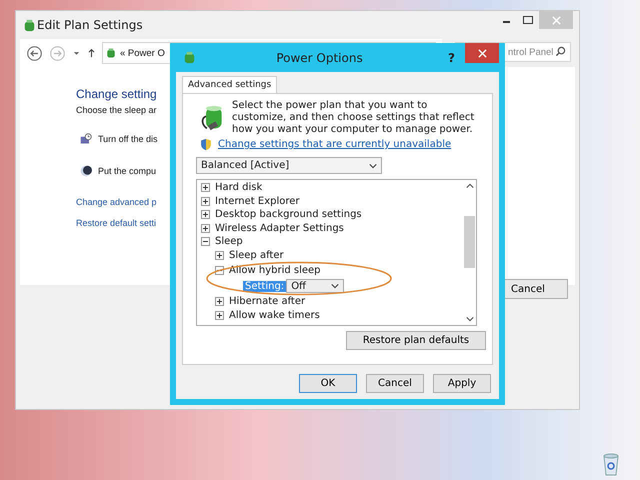 Image resolution: width=640 pixels, height=480 pixels. What do you see at coordinates (319, 57) in the screenshot?
I see `dialog-title: Power Options` at bounding box center [319, 57].